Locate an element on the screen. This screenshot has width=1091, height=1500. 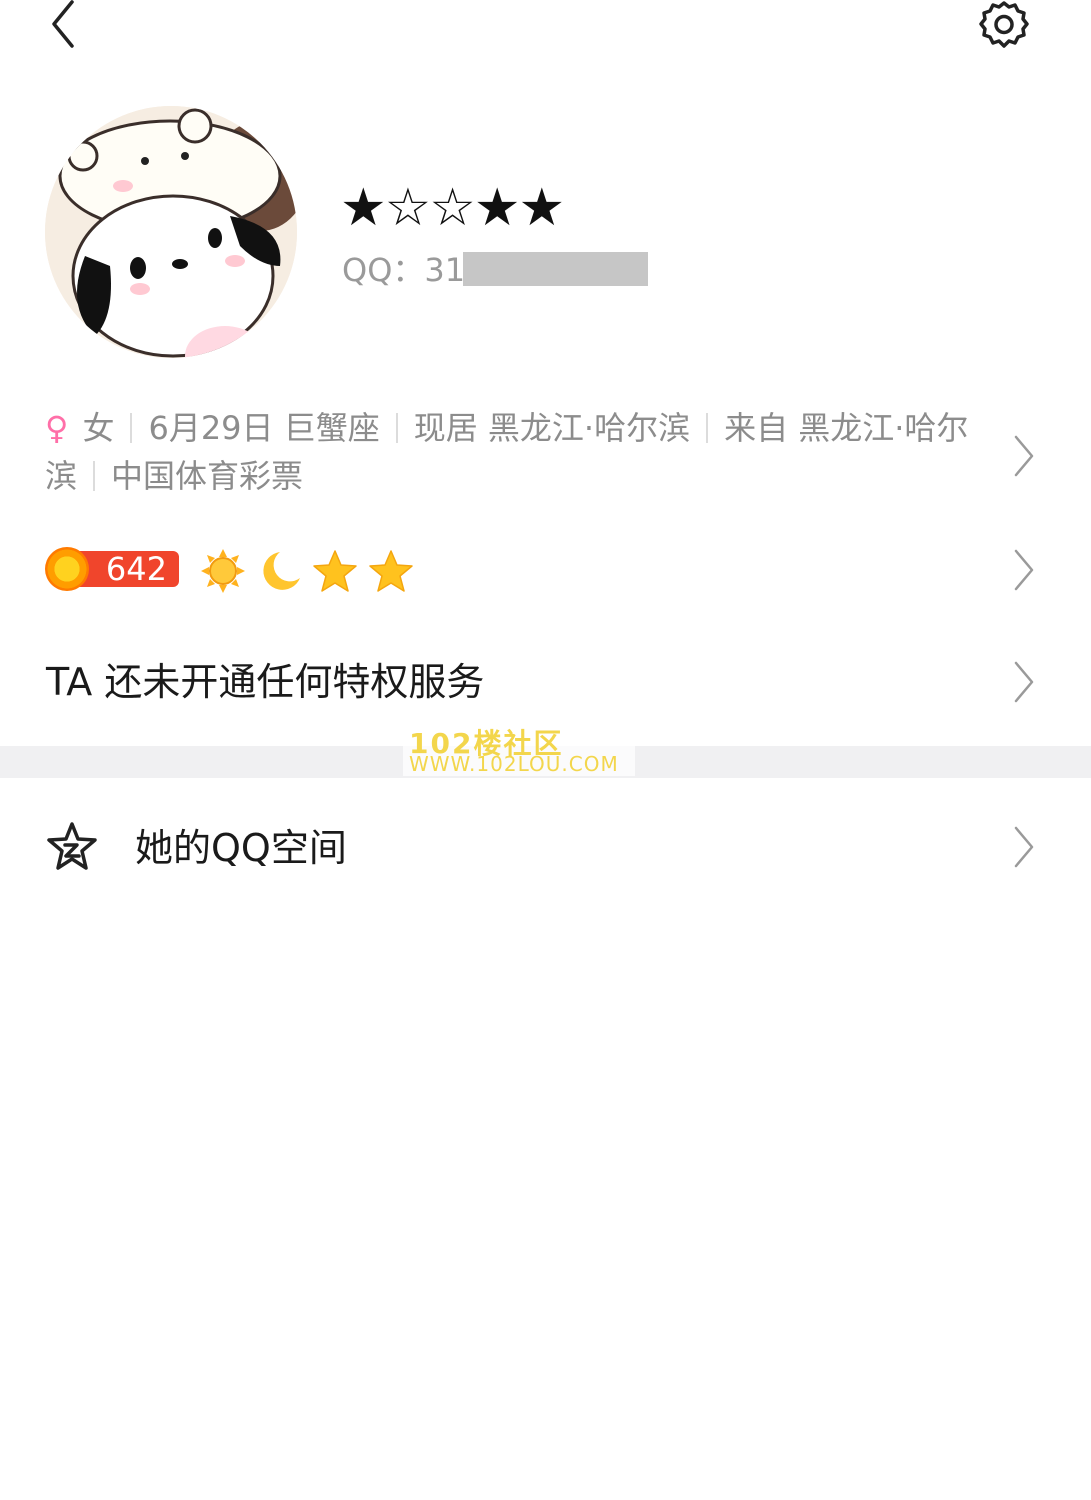
qq-value: 31 is located at coordinates (445, 270).